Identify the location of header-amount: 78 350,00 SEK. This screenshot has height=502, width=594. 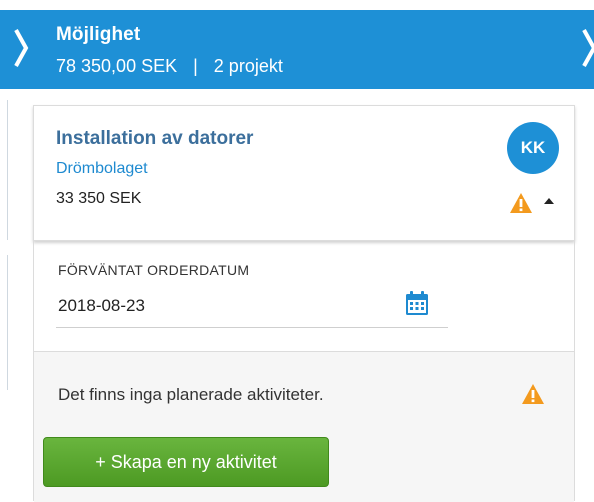
(117, 66).